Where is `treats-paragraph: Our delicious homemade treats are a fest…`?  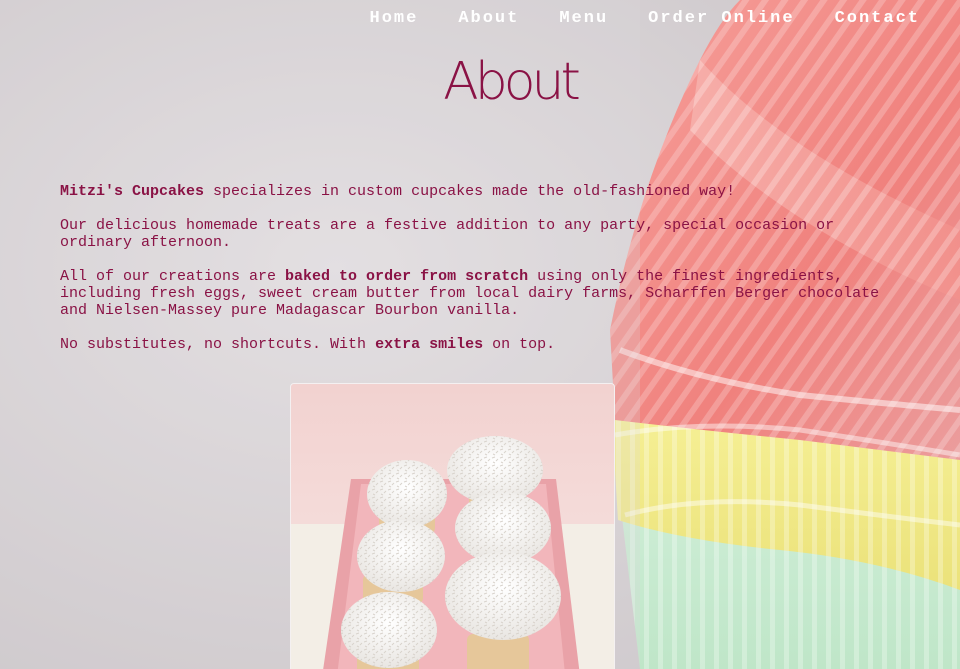
treats-paragraph: Our delicious homemade treats are a fest… is located at coordinates (447, 234).